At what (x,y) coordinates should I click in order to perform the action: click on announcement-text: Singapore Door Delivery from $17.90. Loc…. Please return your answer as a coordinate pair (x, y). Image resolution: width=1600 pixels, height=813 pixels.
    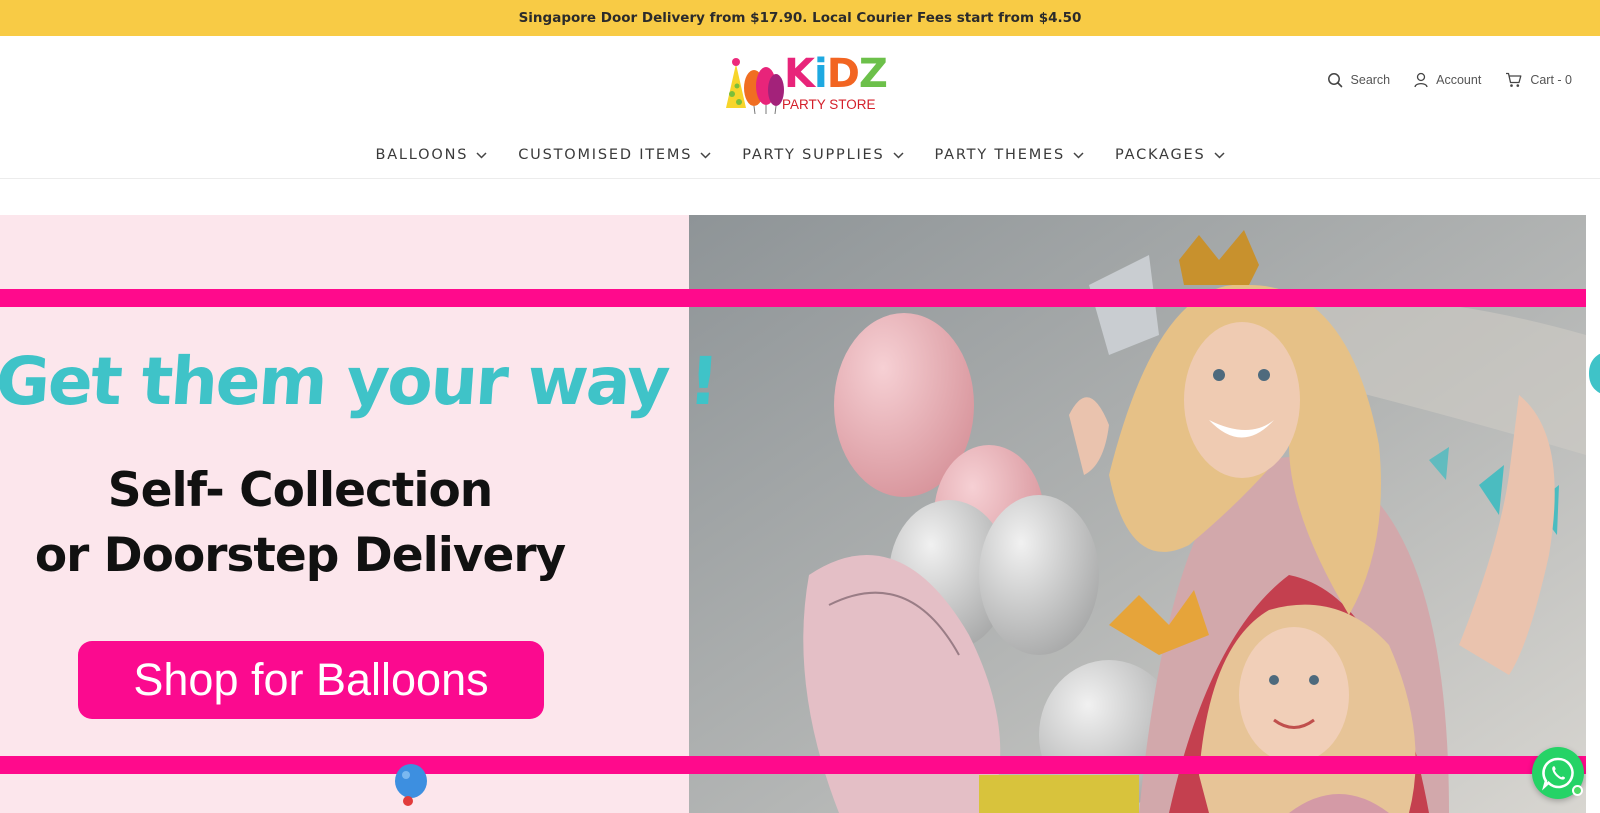
    Looking at the image, I should click on (800, 18).